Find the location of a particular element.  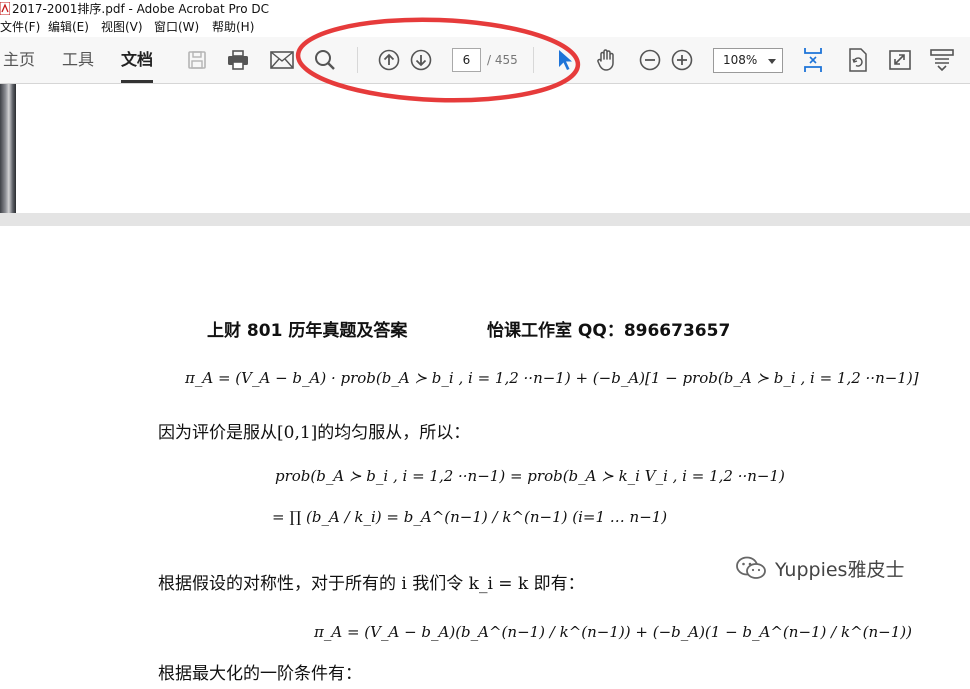

page-number-input: 6 is located at coordinates (466, 60).